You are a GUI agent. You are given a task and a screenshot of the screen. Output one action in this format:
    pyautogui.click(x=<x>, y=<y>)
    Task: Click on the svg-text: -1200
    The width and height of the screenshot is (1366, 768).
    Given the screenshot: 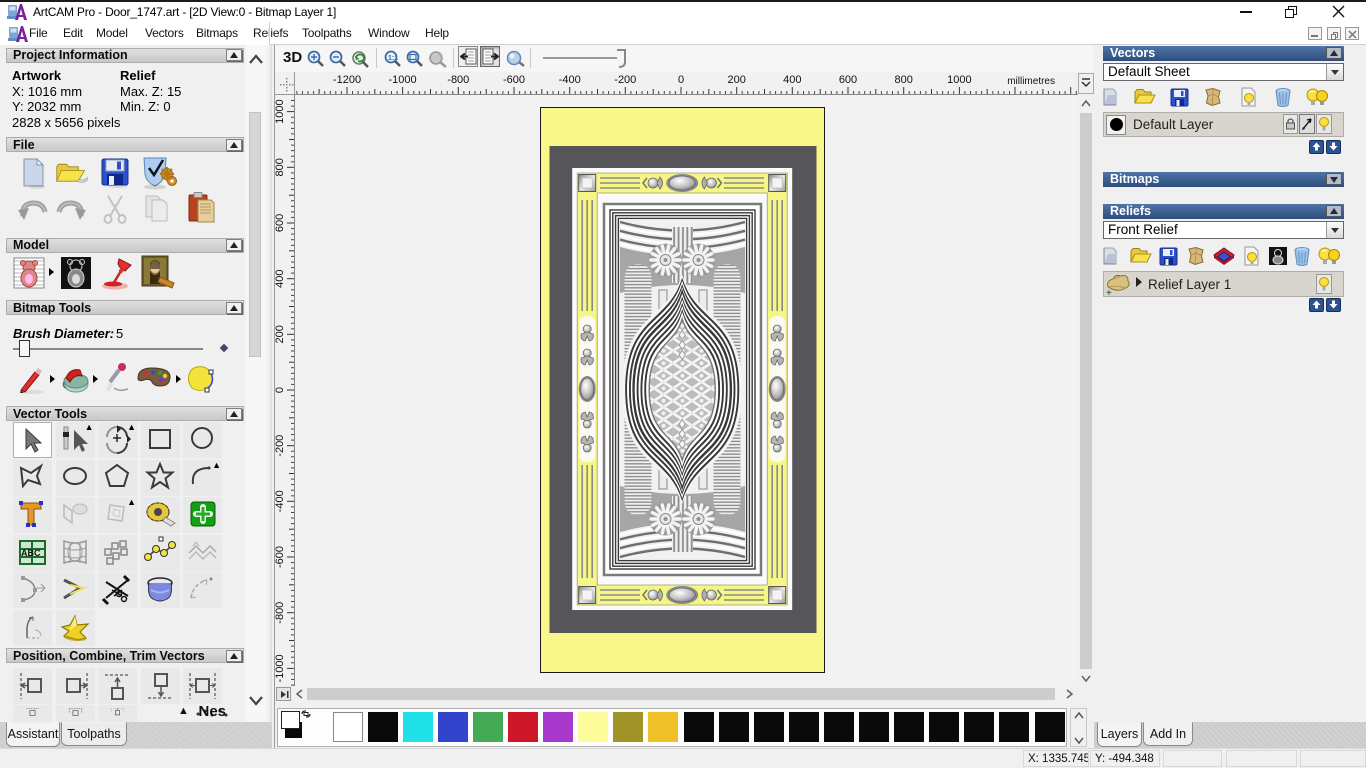 What is the action you would take?
    pyautogui.click(x=347, y=80)
    